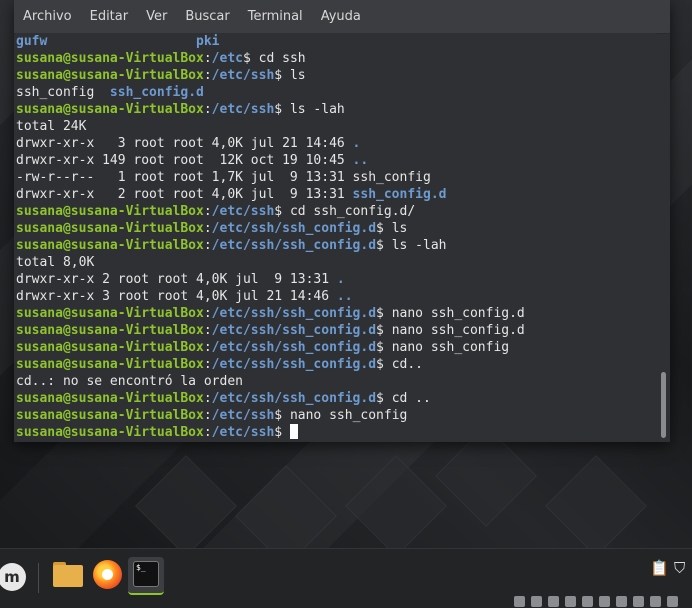 The width and height of the screenshot is (692, 608). I want to click on terminal-text: $ cd ssh, so click(274, 58).